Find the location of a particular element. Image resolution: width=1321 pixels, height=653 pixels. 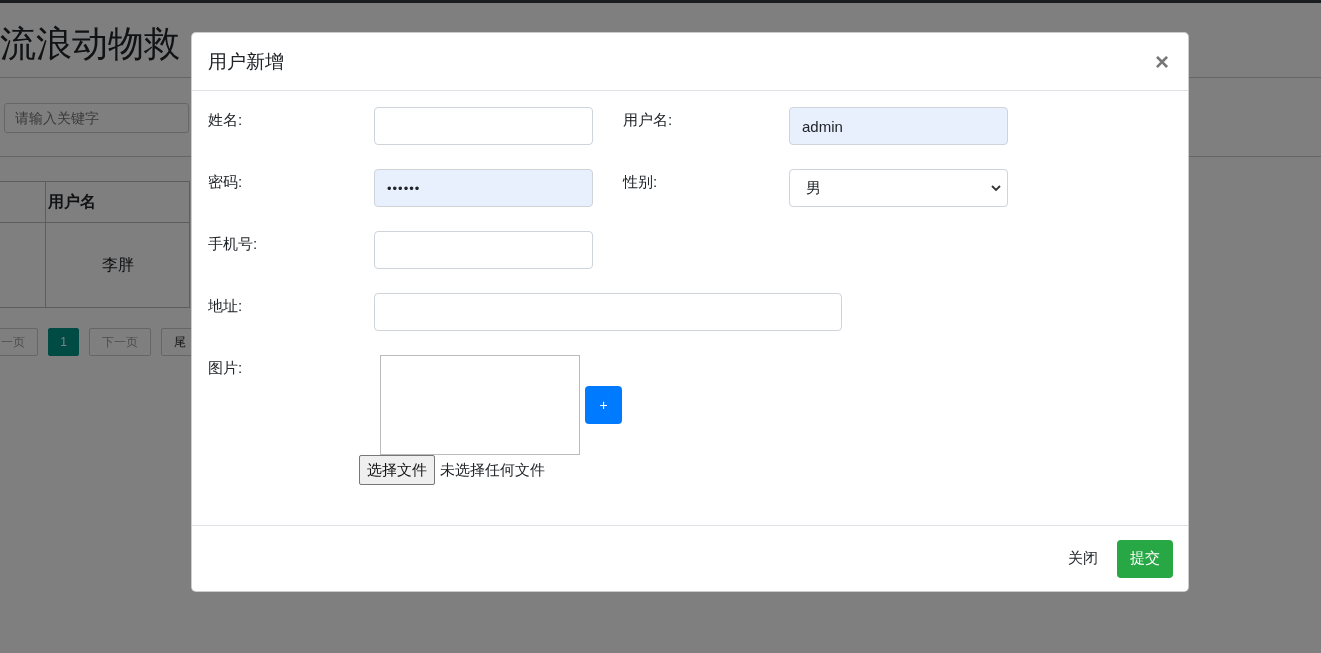

column-header: 用户名 is located at coordinates (117, 202).